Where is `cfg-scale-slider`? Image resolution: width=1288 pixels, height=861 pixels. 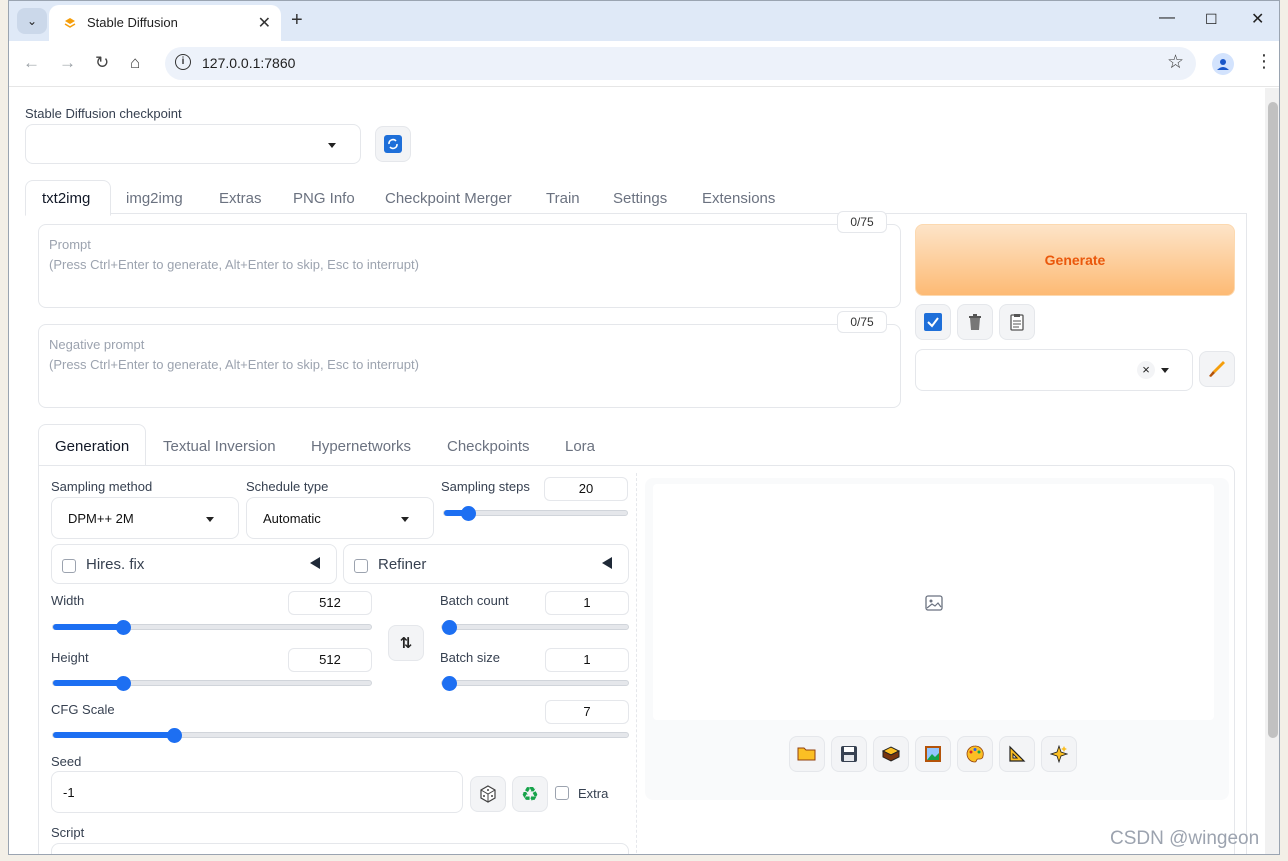
cfg-scale-slider is located at coordinates (340, 735).